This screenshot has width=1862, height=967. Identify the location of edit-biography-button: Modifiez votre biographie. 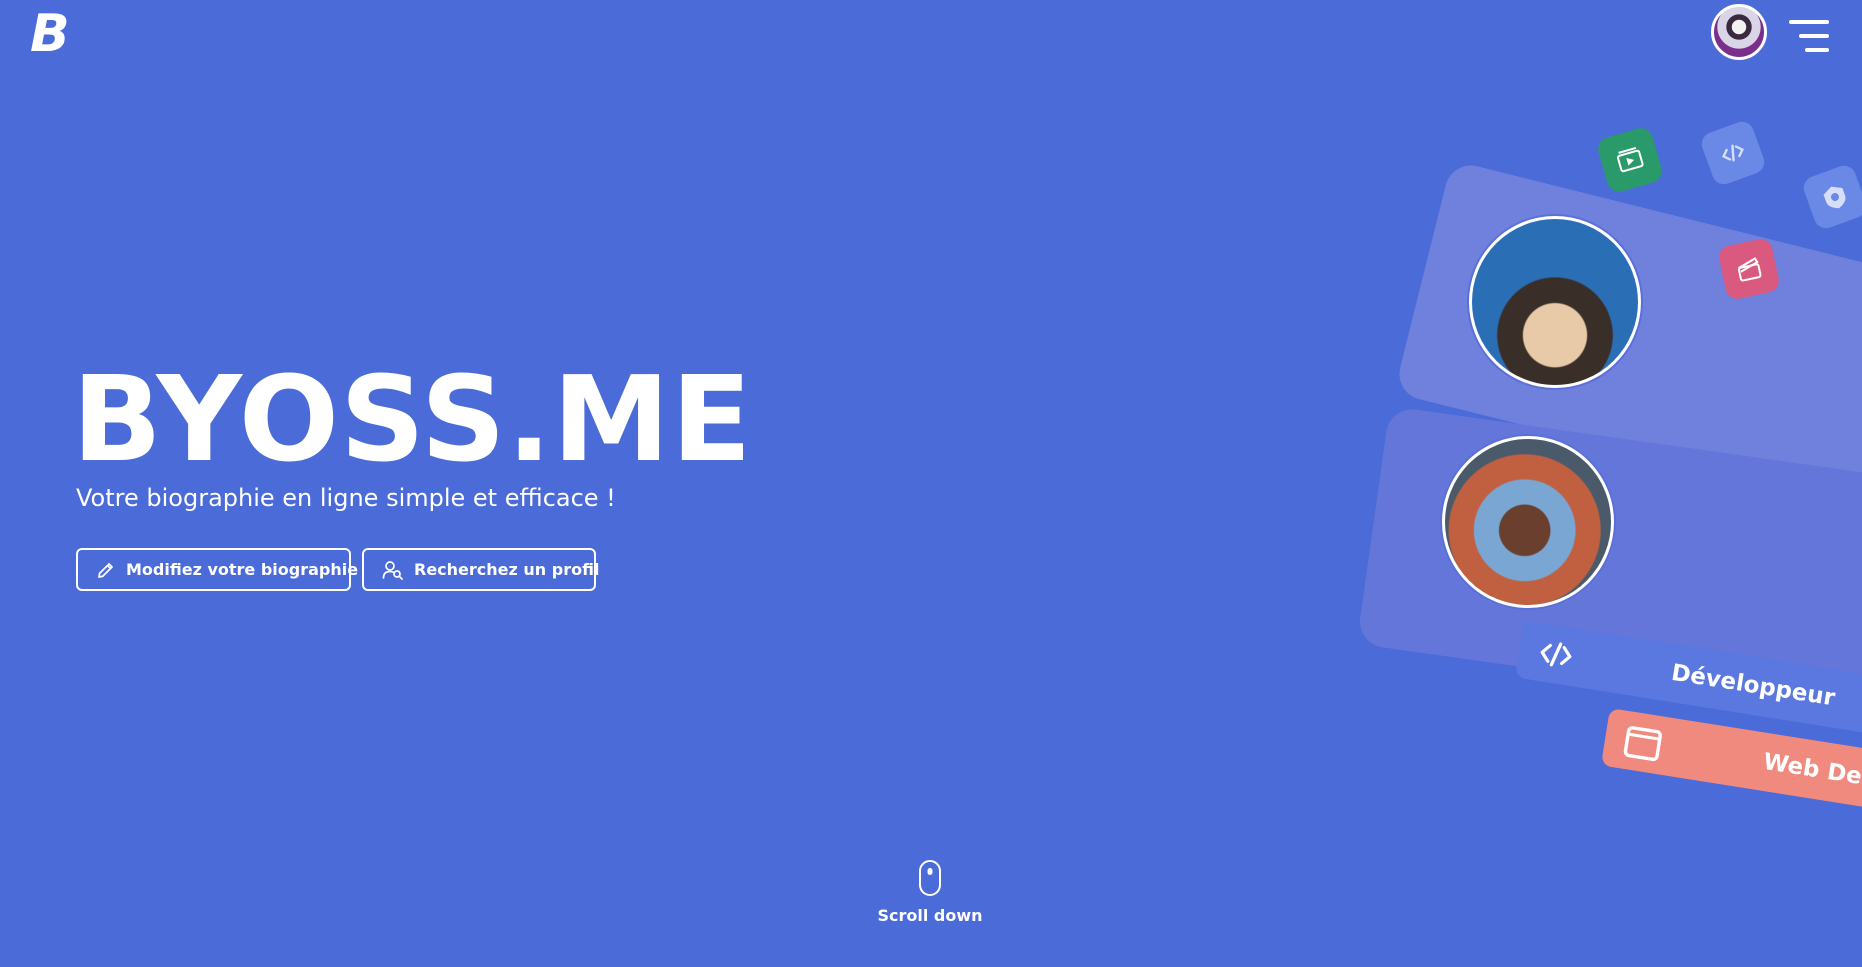
(217, 569).